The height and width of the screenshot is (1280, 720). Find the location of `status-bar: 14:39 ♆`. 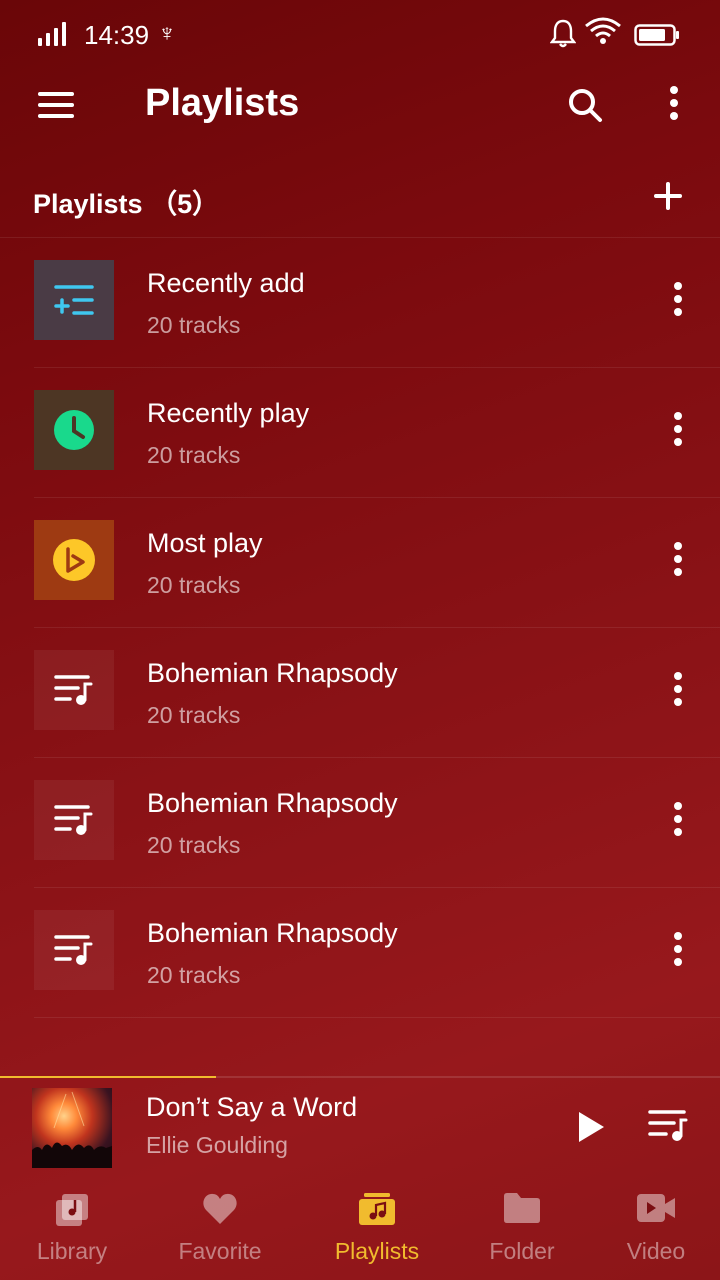

status-bar: 14:39 ♆ is located at coordinates (360, 35).